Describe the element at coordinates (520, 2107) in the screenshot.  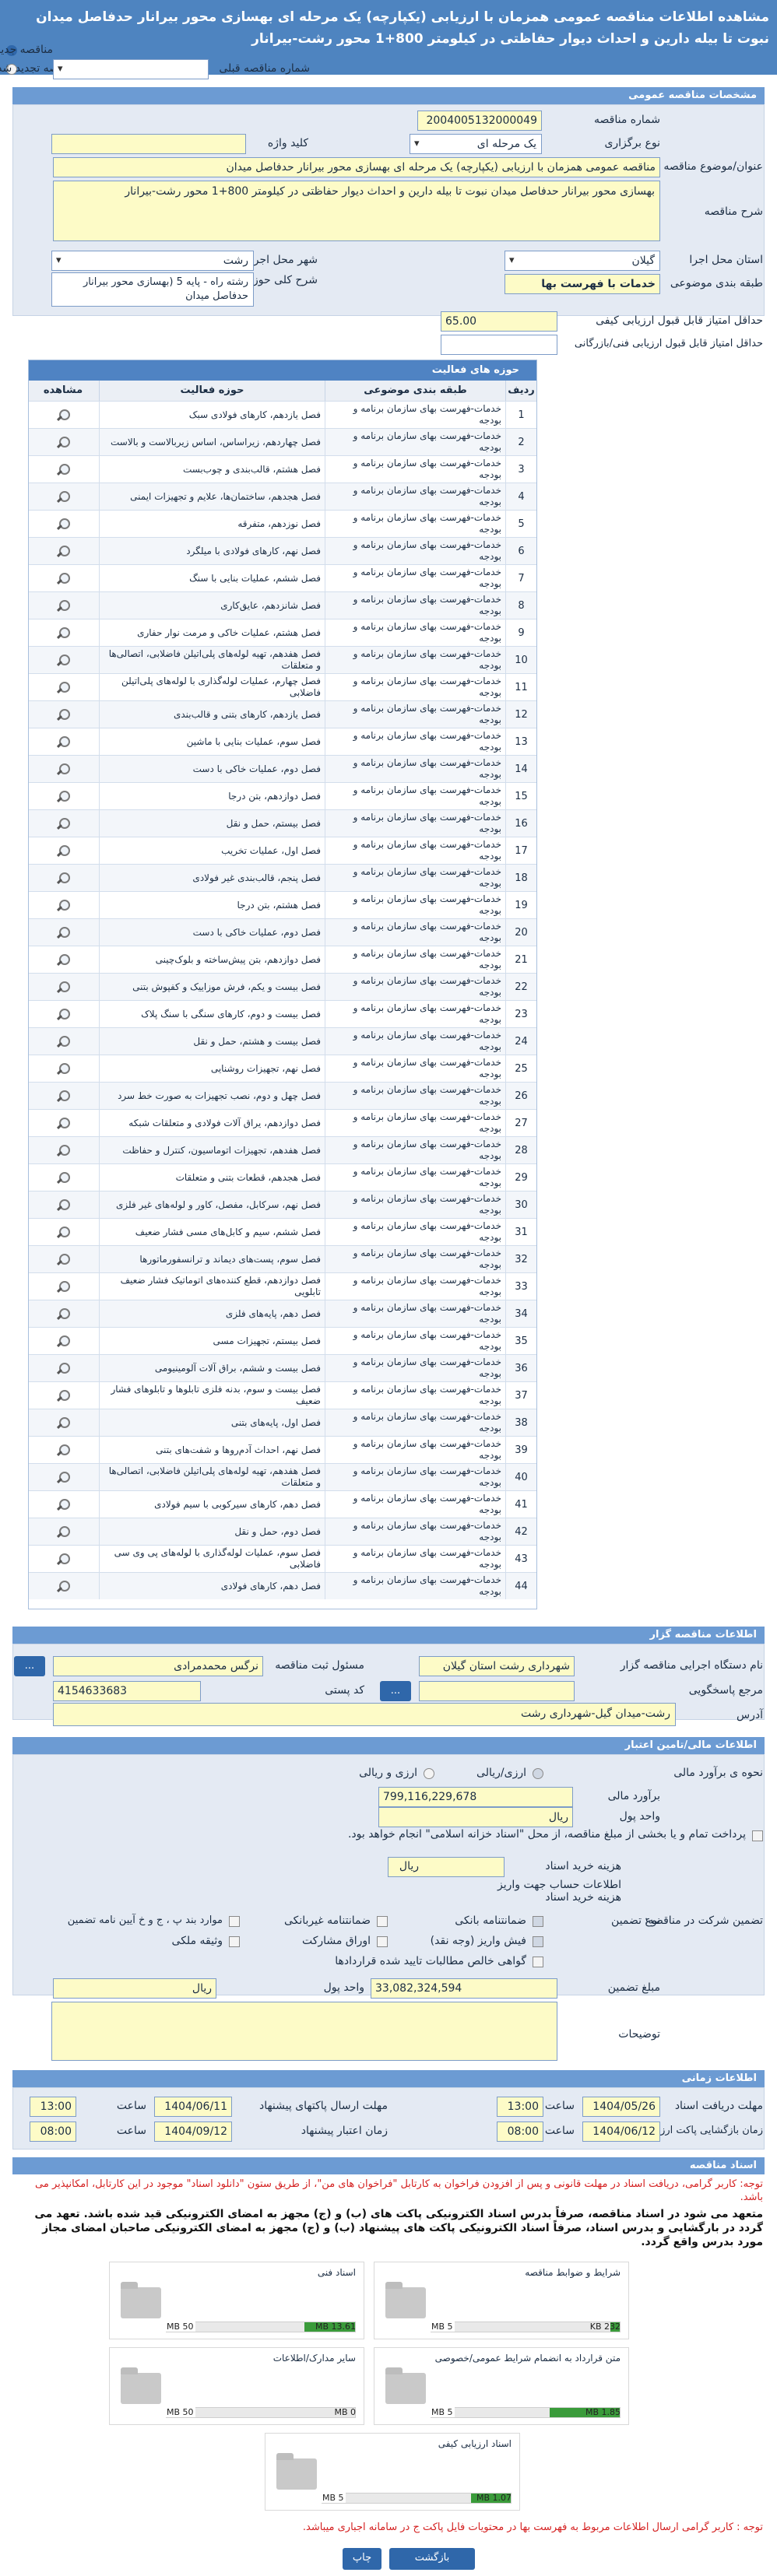
I see `recv-time: 13:00` at that location.